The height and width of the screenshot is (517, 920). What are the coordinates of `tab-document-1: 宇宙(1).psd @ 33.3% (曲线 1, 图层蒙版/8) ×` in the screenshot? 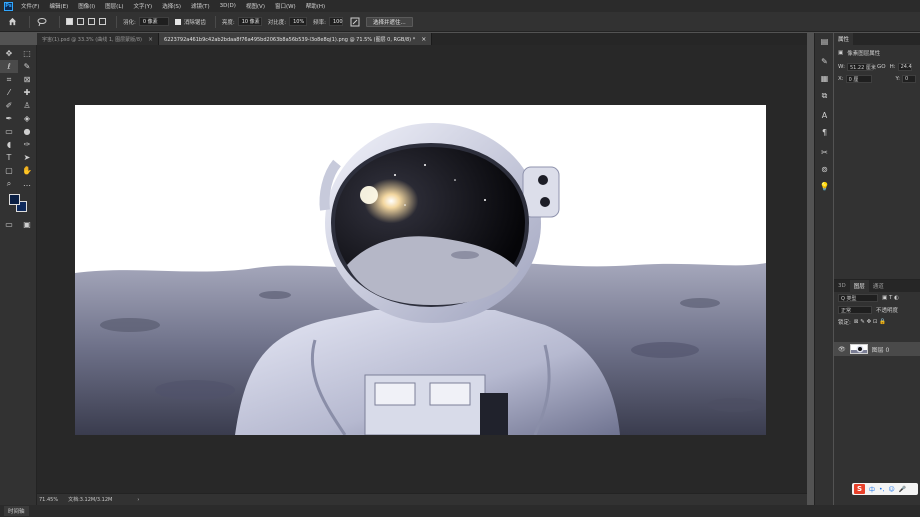 It's located at (98, 39).